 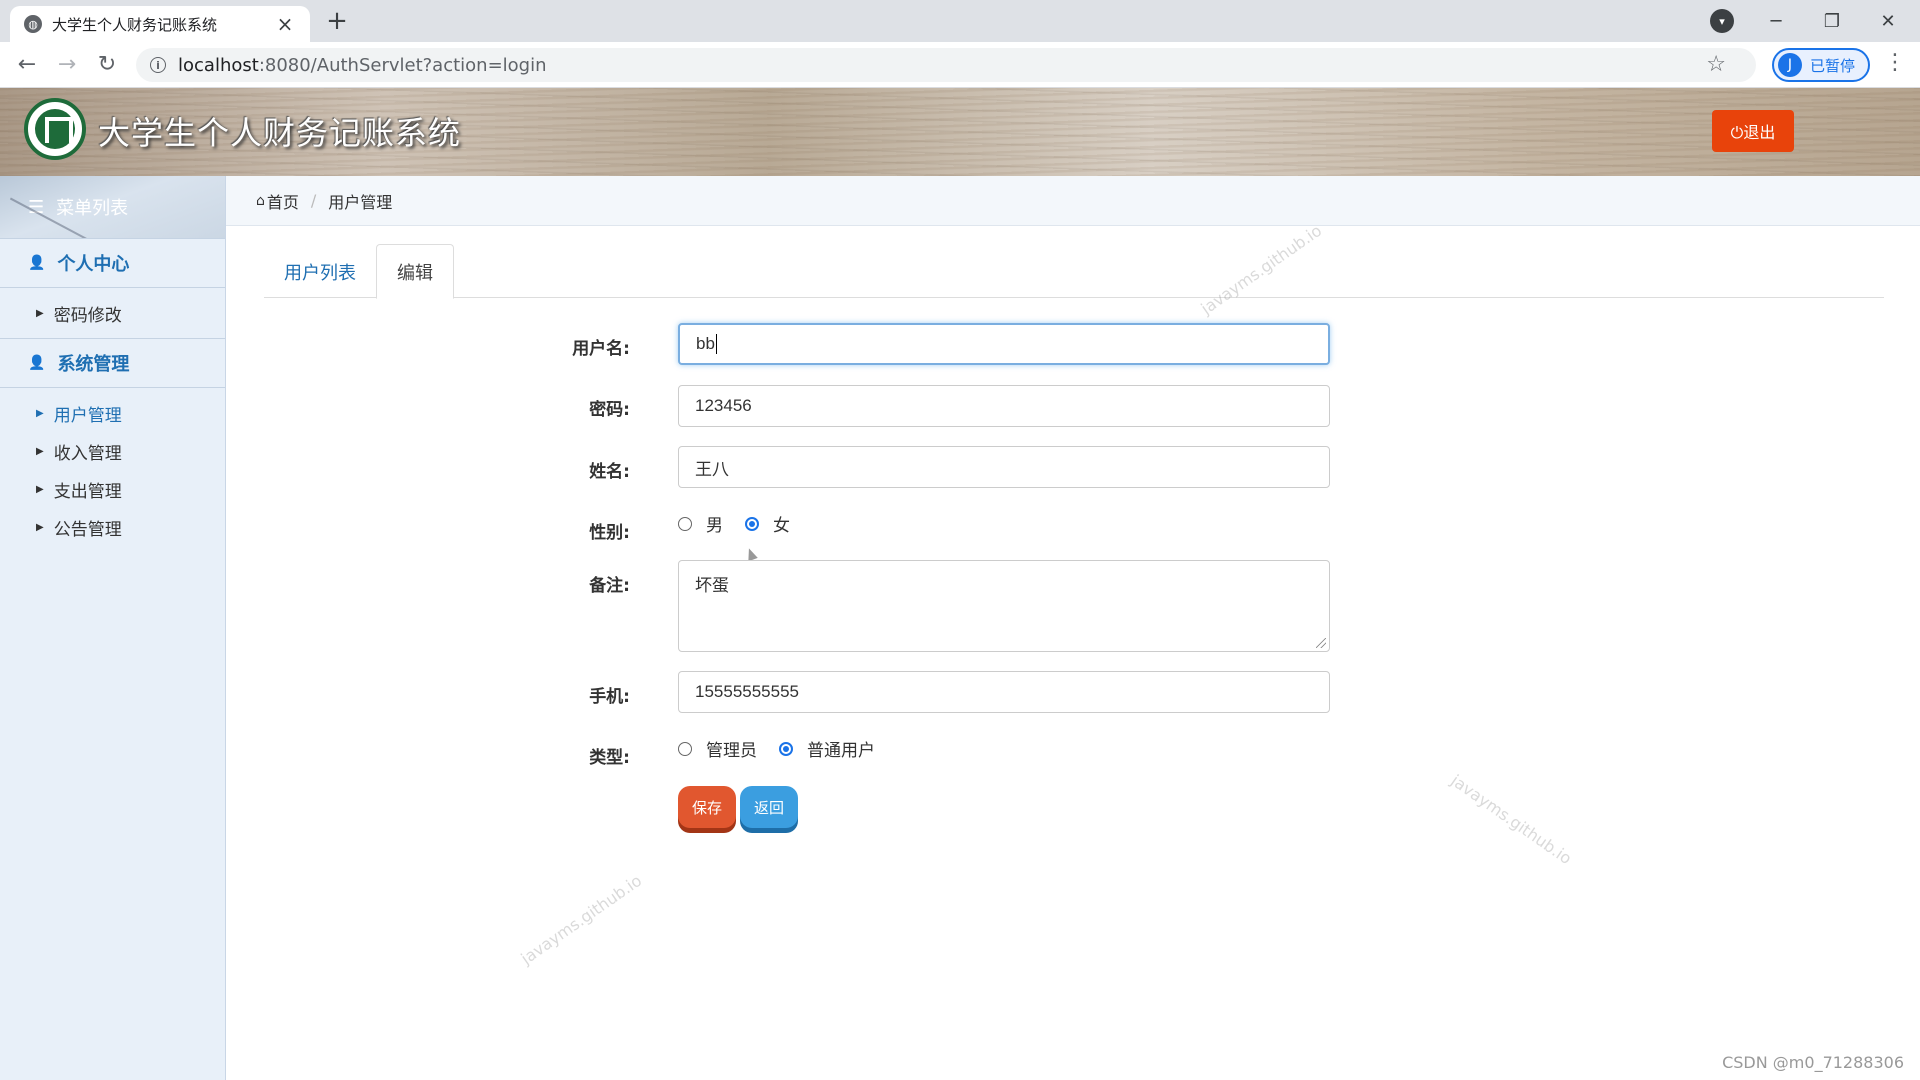 I want to click on back-button: 返回, so click(x=769, y=807).